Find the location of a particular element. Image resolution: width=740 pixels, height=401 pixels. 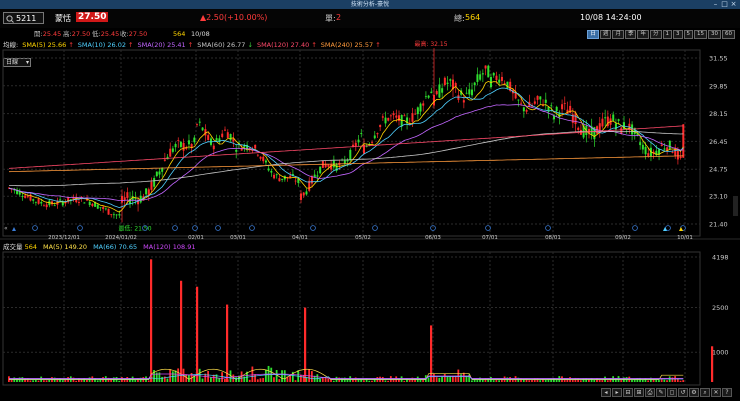

toolbar-icon: ◻ is located at coordinates (672, 392).